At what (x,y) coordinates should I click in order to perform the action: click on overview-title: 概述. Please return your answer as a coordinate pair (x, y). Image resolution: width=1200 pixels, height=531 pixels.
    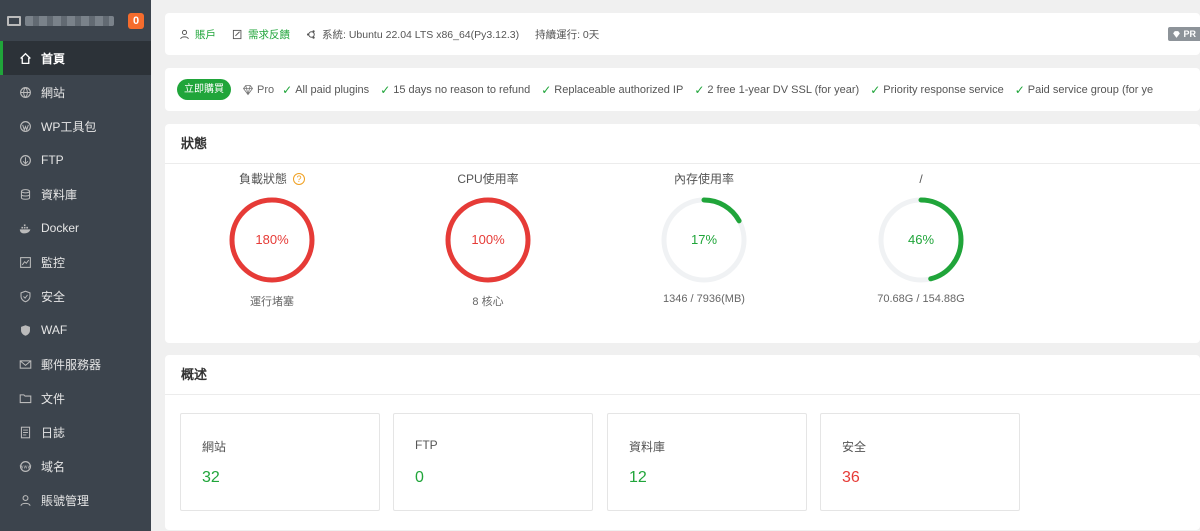
    Looking at the image, I should click on (682, 375).